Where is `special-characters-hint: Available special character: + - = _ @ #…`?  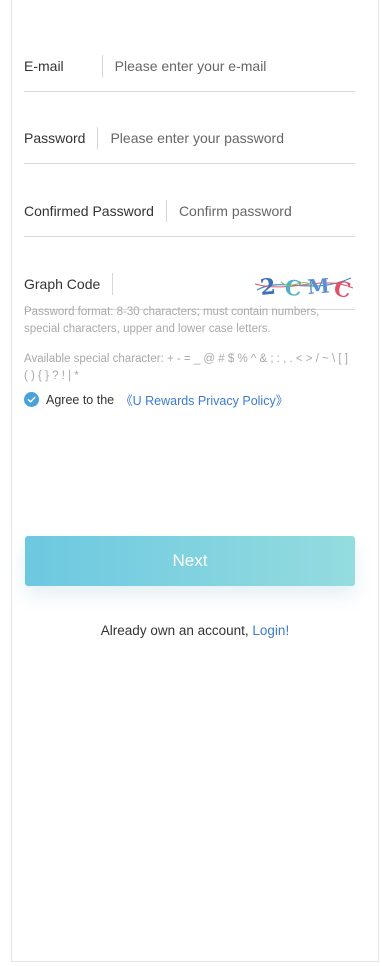
special-characters-hint: Available special character: + - = _ @ #… is located at coordinates (186, 367).